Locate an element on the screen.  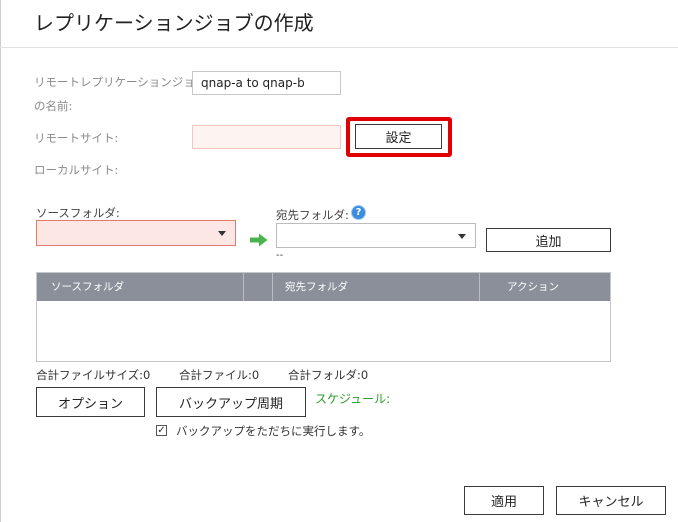
column-header-source: ソースフォルダ is located at coordinates (87, 287).